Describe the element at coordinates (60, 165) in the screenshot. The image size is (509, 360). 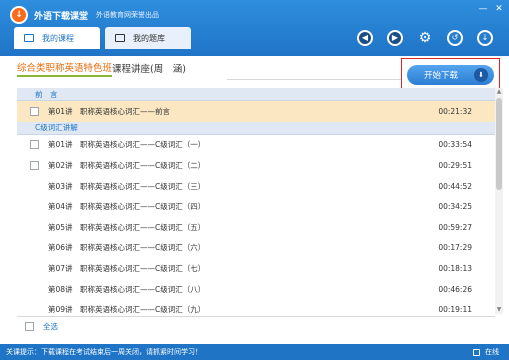
I see `lesson-number: 第02讲` at that location.